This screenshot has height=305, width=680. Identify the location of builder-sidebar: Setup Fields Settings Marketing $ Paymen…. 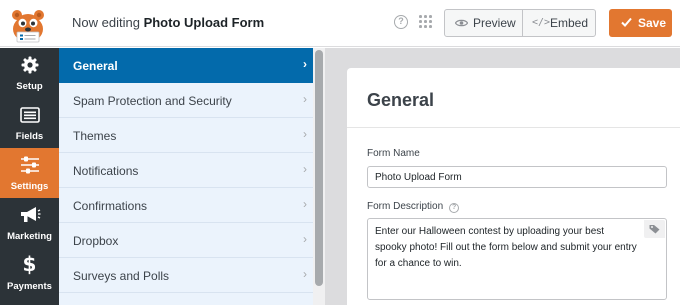
(29, 176).